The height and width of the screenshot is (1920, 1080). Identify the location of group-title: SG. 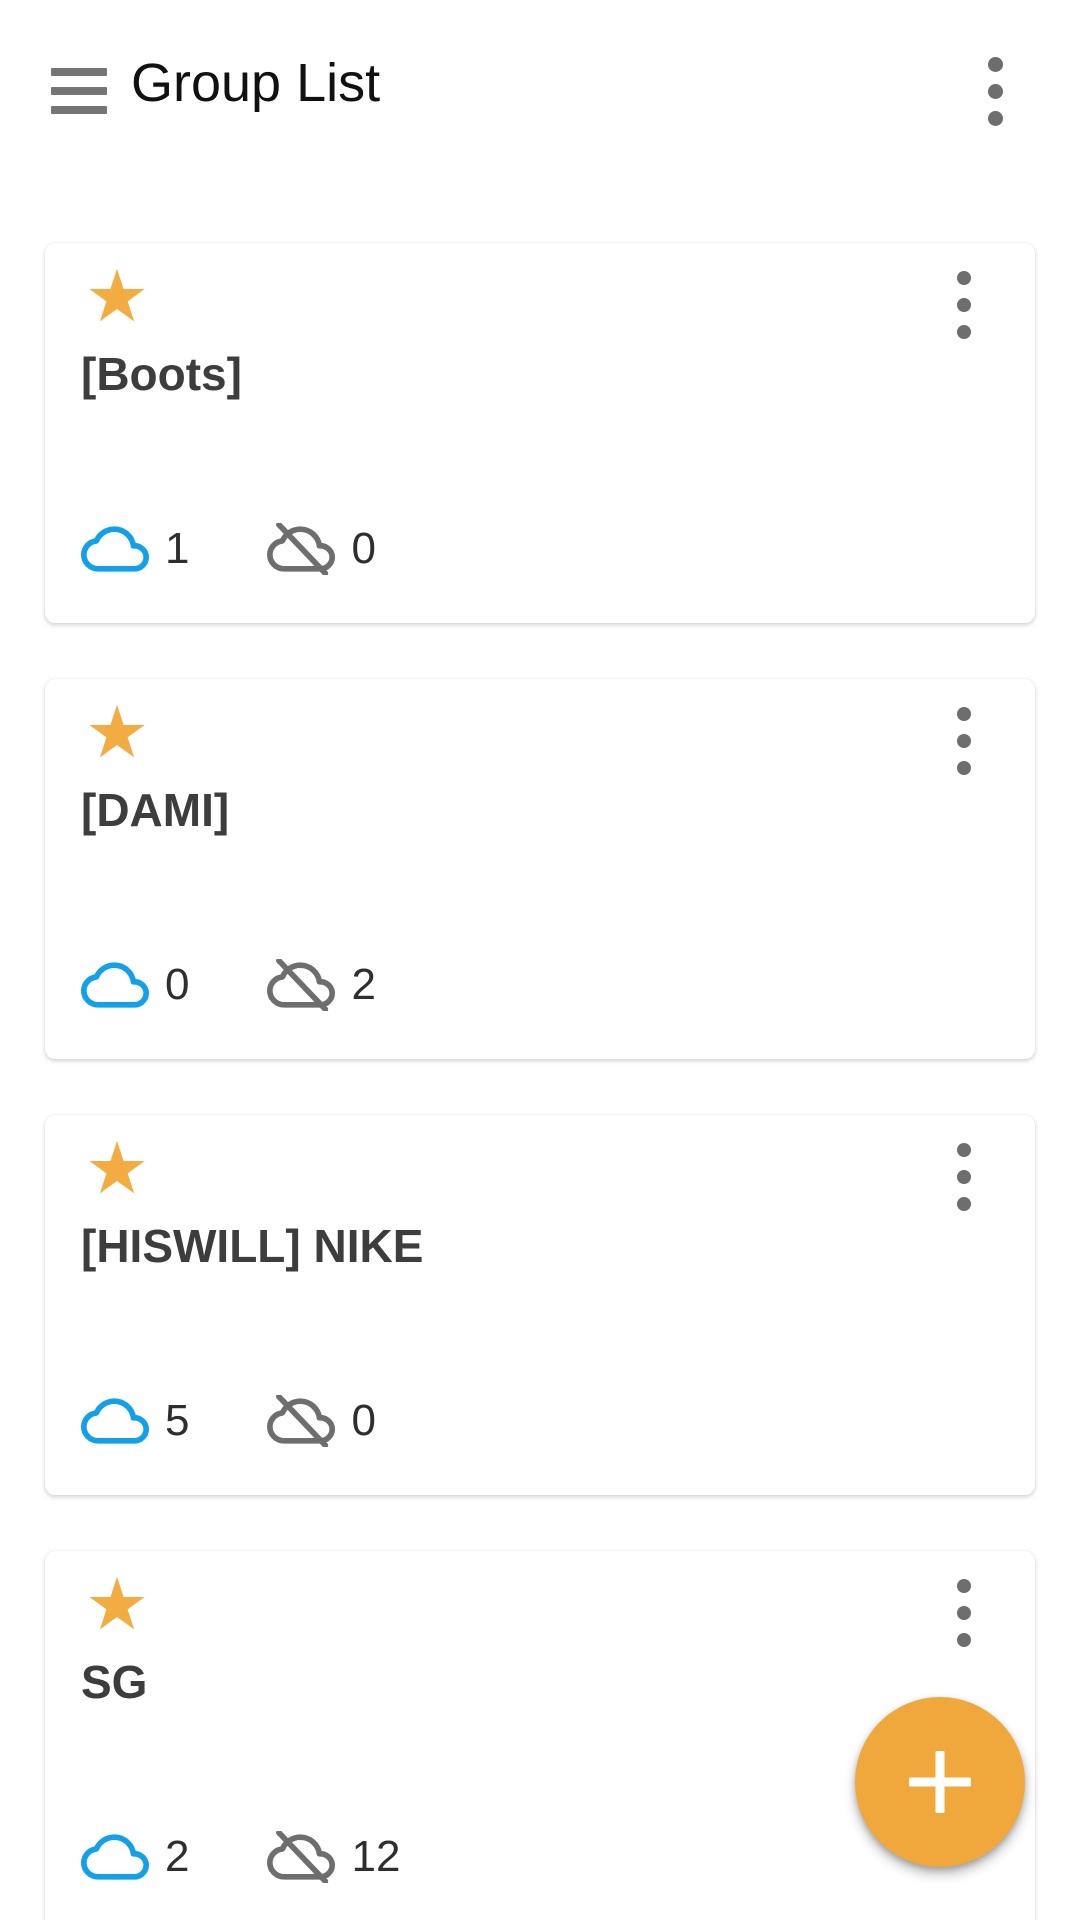
(114, 1682).